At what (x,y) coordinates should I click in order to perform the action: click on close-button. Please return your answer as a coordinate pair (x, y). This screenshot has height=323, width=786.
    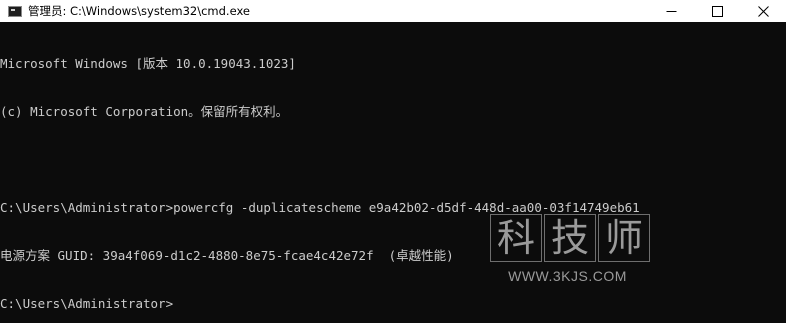
    Looking at the image, I should click on (763, 11).